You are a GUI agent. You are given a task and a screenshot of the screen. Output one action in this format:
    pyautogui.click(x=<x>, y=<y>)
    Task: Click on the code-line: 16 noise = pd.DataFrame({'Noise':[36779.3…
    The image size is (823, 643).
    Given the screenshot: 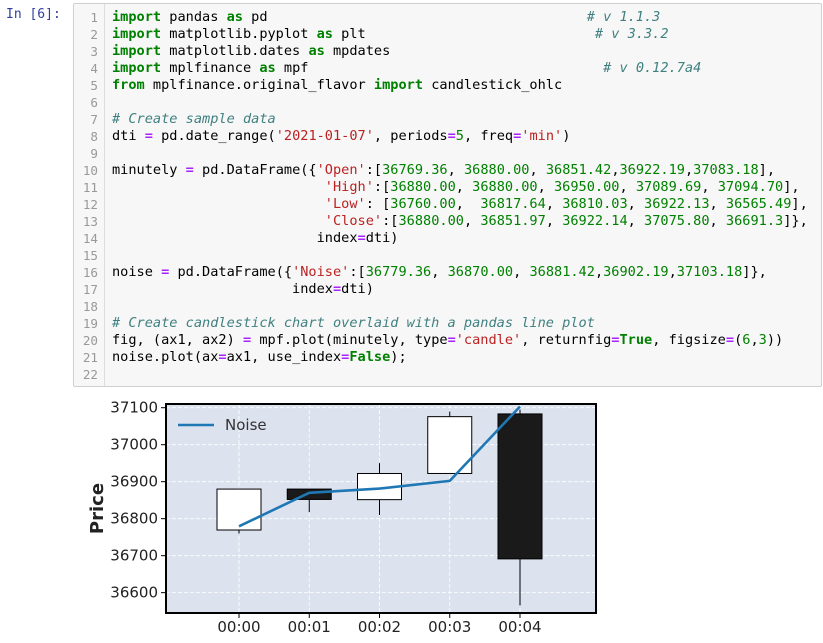 What is the action you would take?
    pyautogui.click(x=447, y=272)
    